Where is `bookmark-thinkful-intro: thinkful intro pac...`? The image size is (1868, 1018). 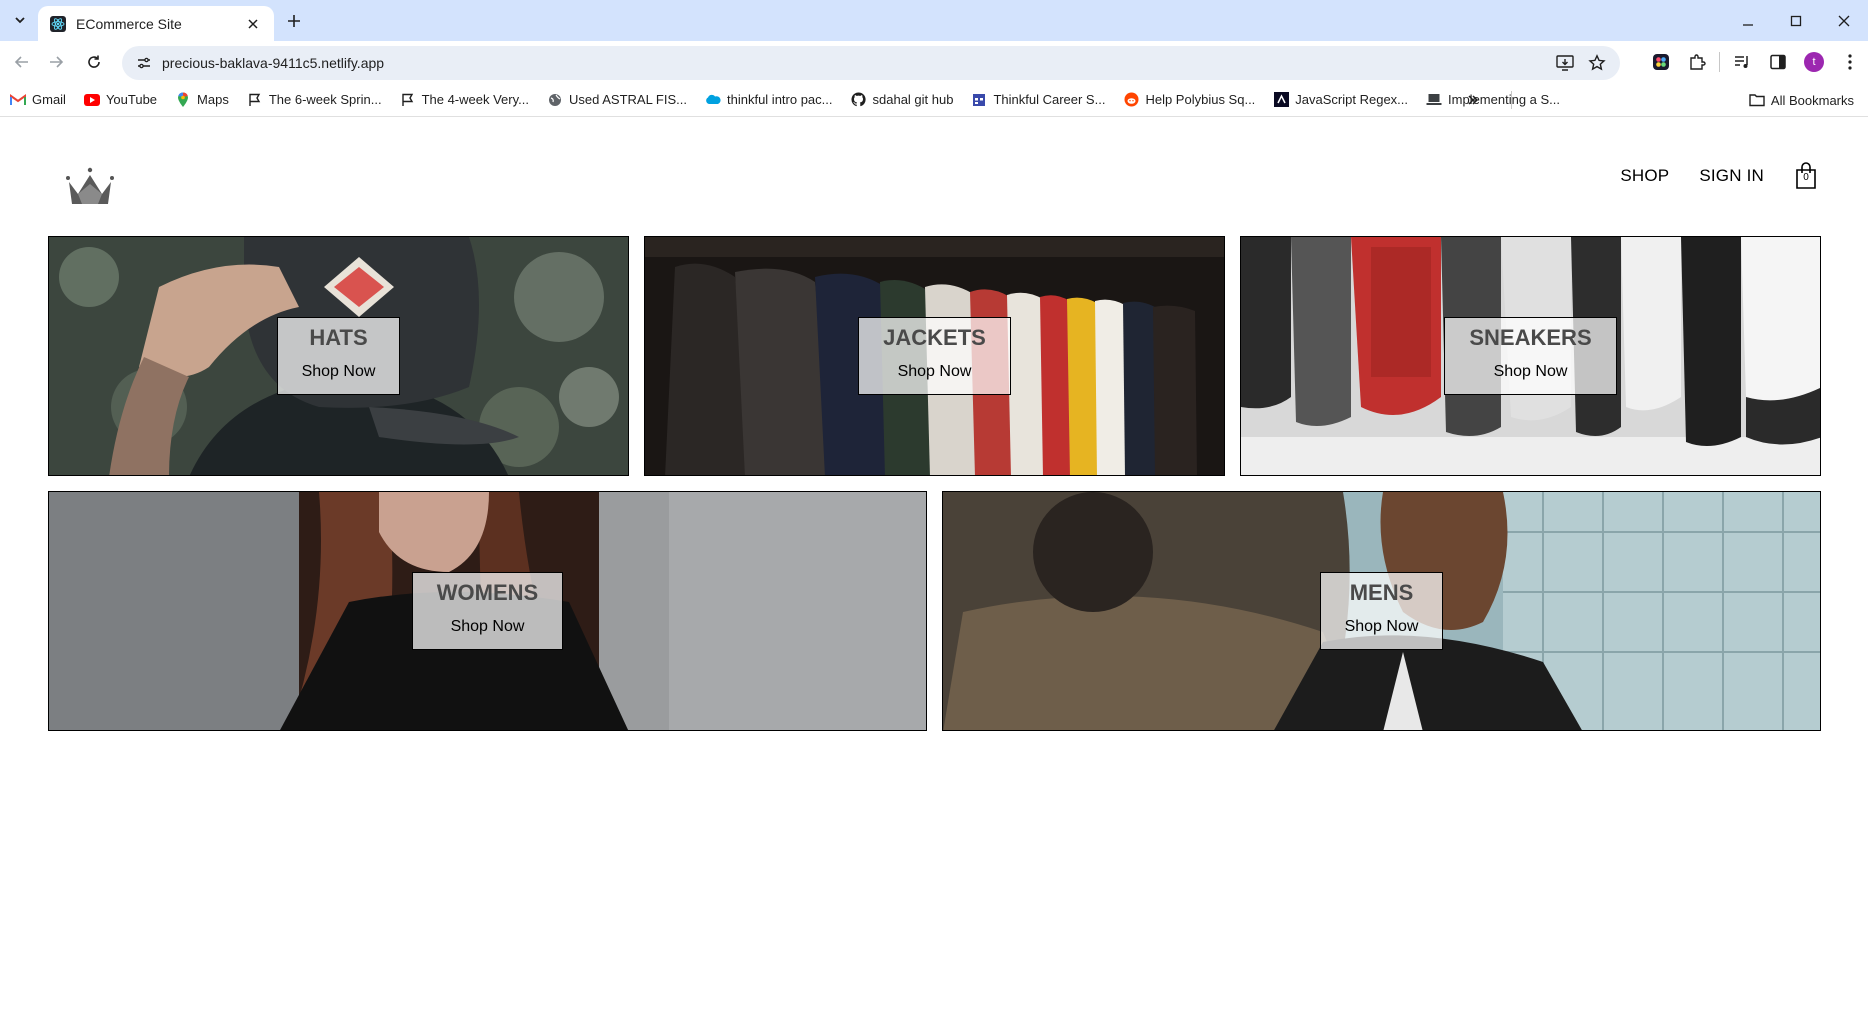 bookmark-thinkful-intro: thinkful intro pac... is located at coordinates (769, 100).